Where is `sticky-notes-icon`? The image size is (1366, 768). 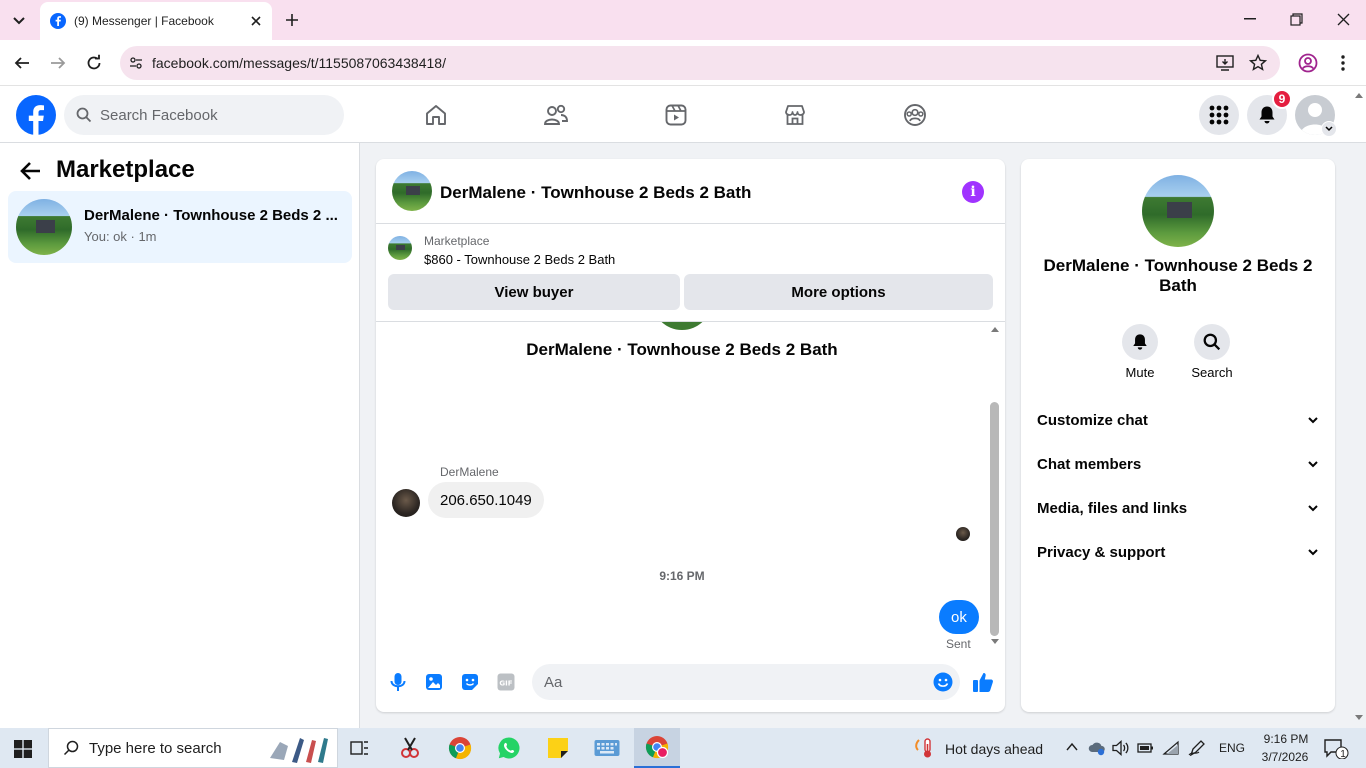 sticky-notes-icon is located at coordinates (558, 748).